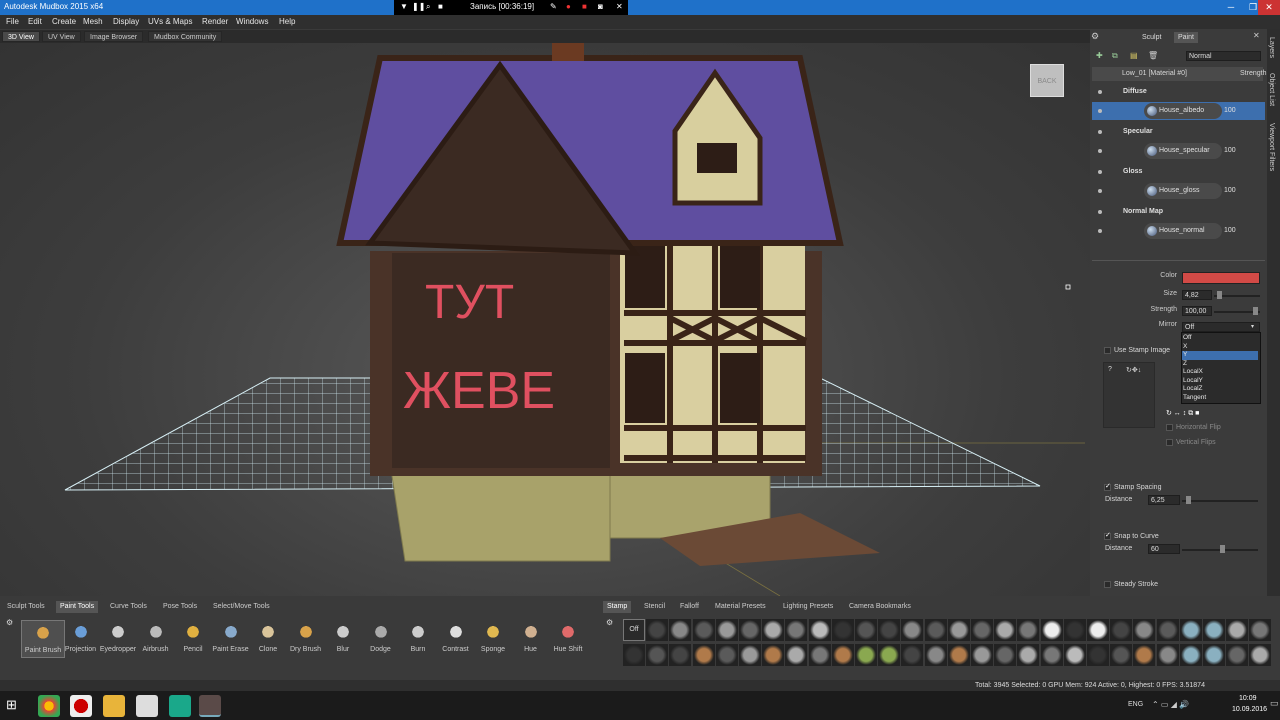 The height and width of the screenshot is (720, 1280). What do you see at coordinates (170, 21) in the screenshot?
I see `menu-uvs-maps: UVs & Maps` at bounding box center [170, 21].